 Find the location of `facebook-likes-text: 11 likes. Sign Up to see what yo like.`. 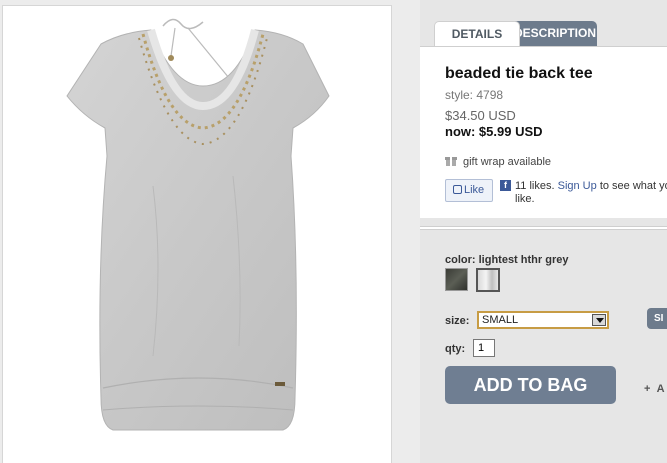

facebook-likes-text: 11 likes. Sign Up to see what yo like. is located at coordinates (591, 193).